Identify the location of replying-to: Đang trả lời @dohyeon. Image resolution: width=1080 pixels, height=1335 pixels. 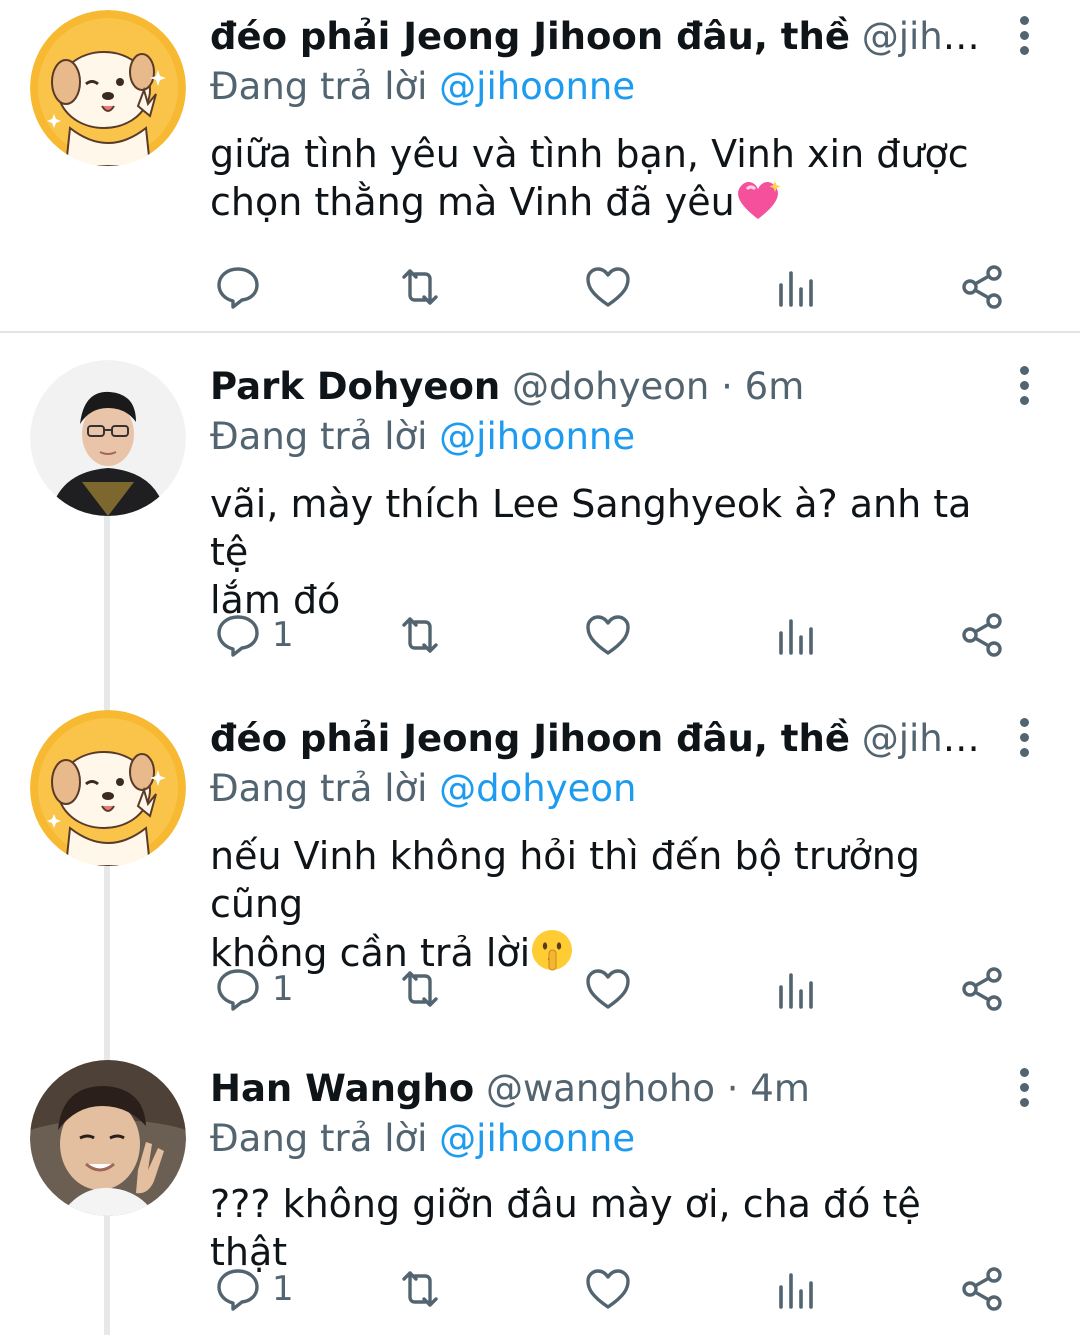
(423, 789).